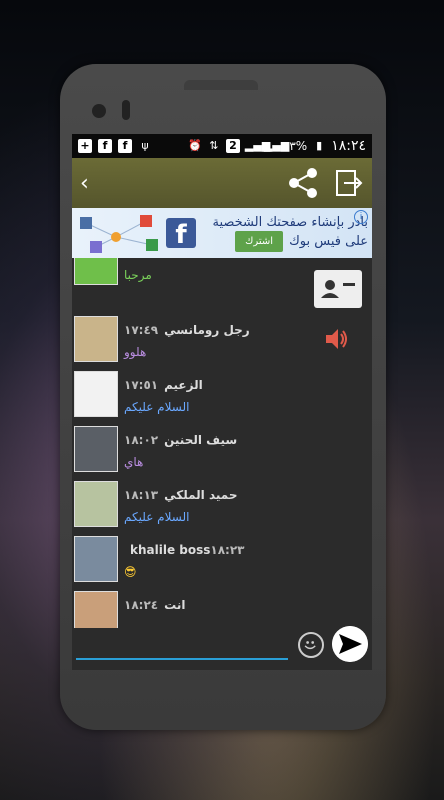  I want to click on ad-subscribe-button: اشترك, so click(259, 241).